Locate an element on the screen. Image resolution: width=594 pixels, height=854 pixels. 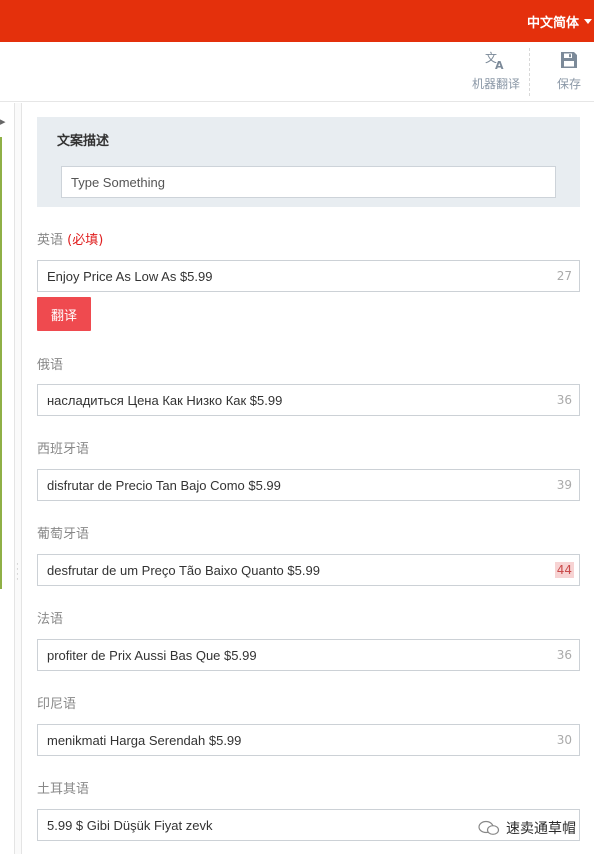
description-title: 文案描述 is located at coordinates (83, 141).